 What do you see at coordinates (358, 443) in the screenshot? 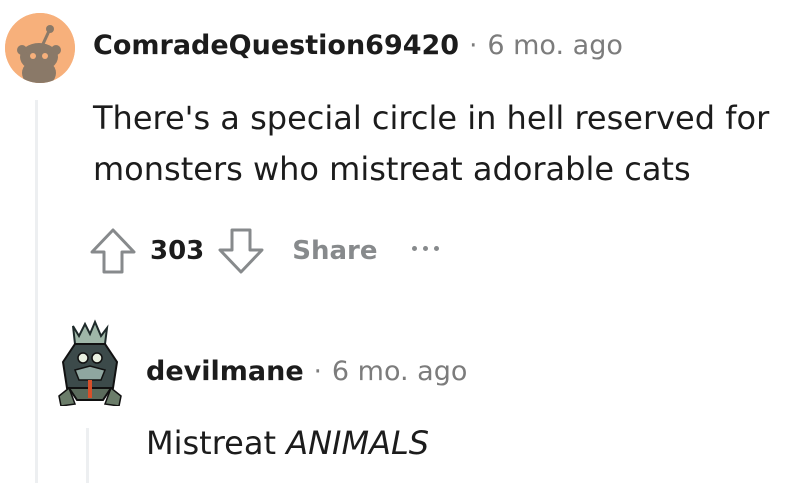
I see `reply-body-emphasis: ANIMALS` at bounding box center [358, 443].